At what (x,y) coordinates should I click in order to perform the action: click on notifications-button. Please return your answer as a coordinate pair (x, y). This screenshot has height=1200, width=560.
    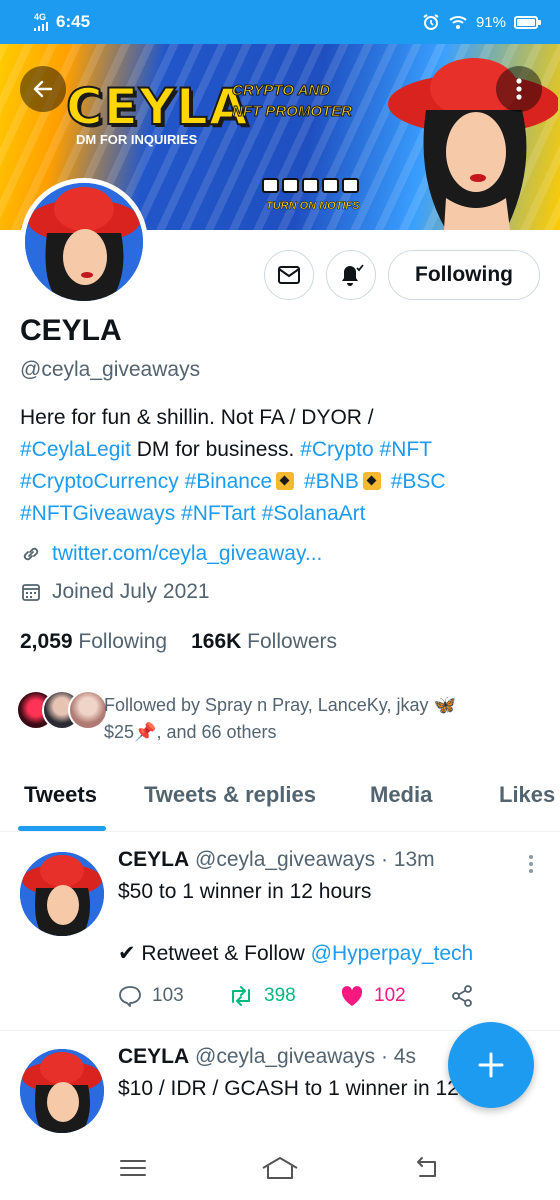
    Looking at the image, I should click on (351, 275).